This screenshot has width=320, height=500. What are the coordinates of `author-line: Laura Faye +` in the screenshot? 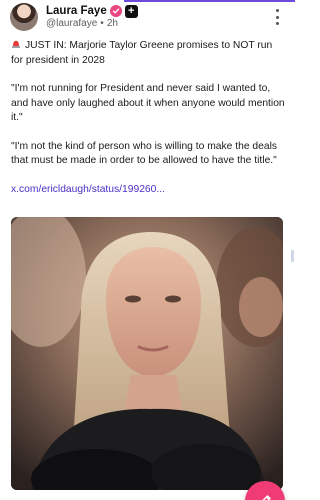 It's located at (92, 11).